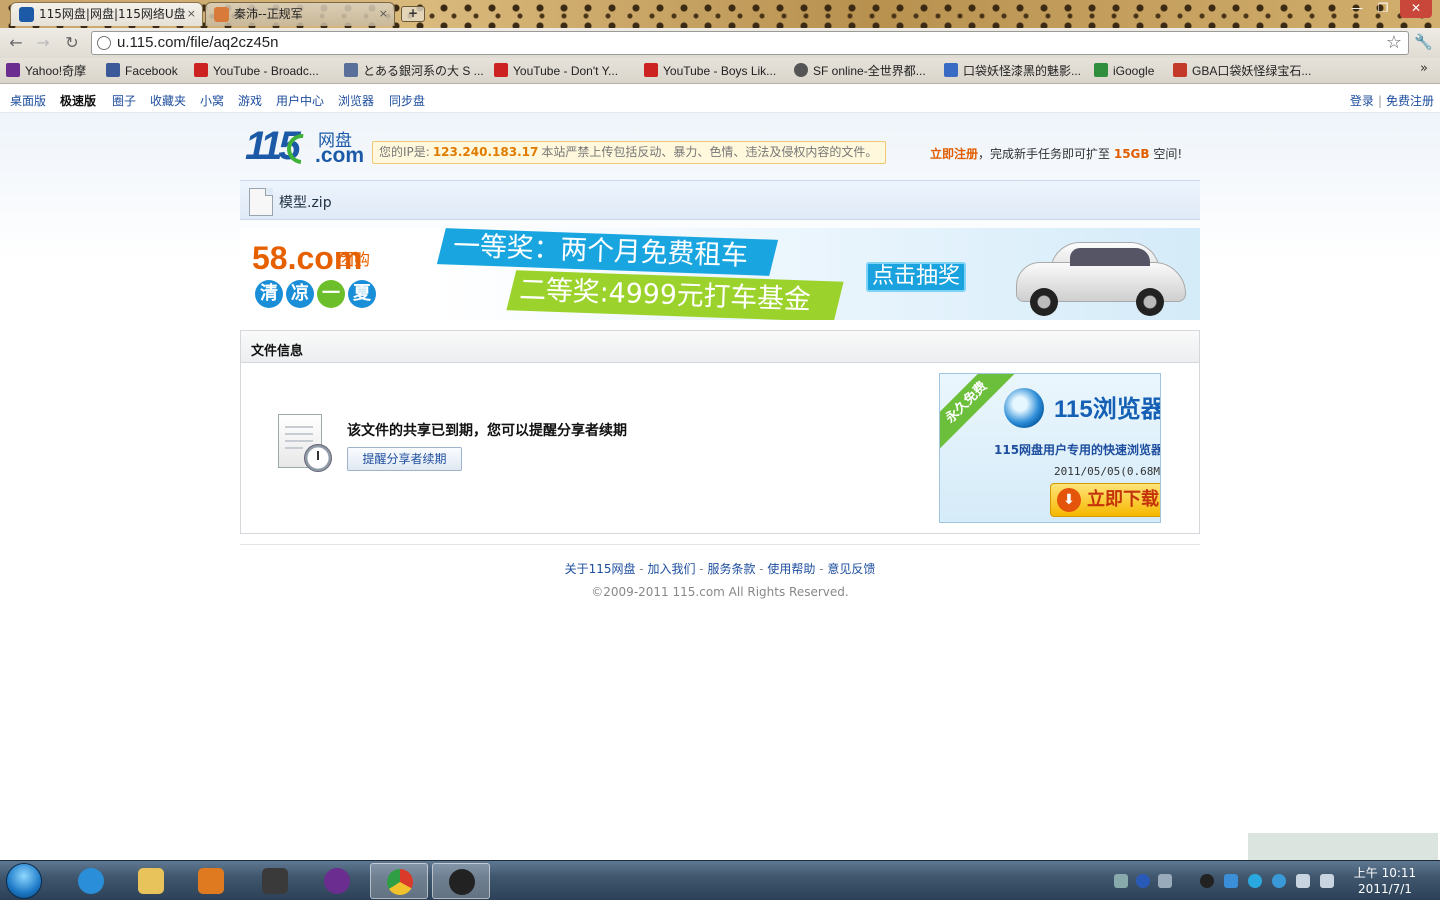 This screenshot has height=900, width=1440. What do you see at coordinates (1143, 881) in the screenshot?
I see `help-tray-icon` at bounding box center [1143, 881].